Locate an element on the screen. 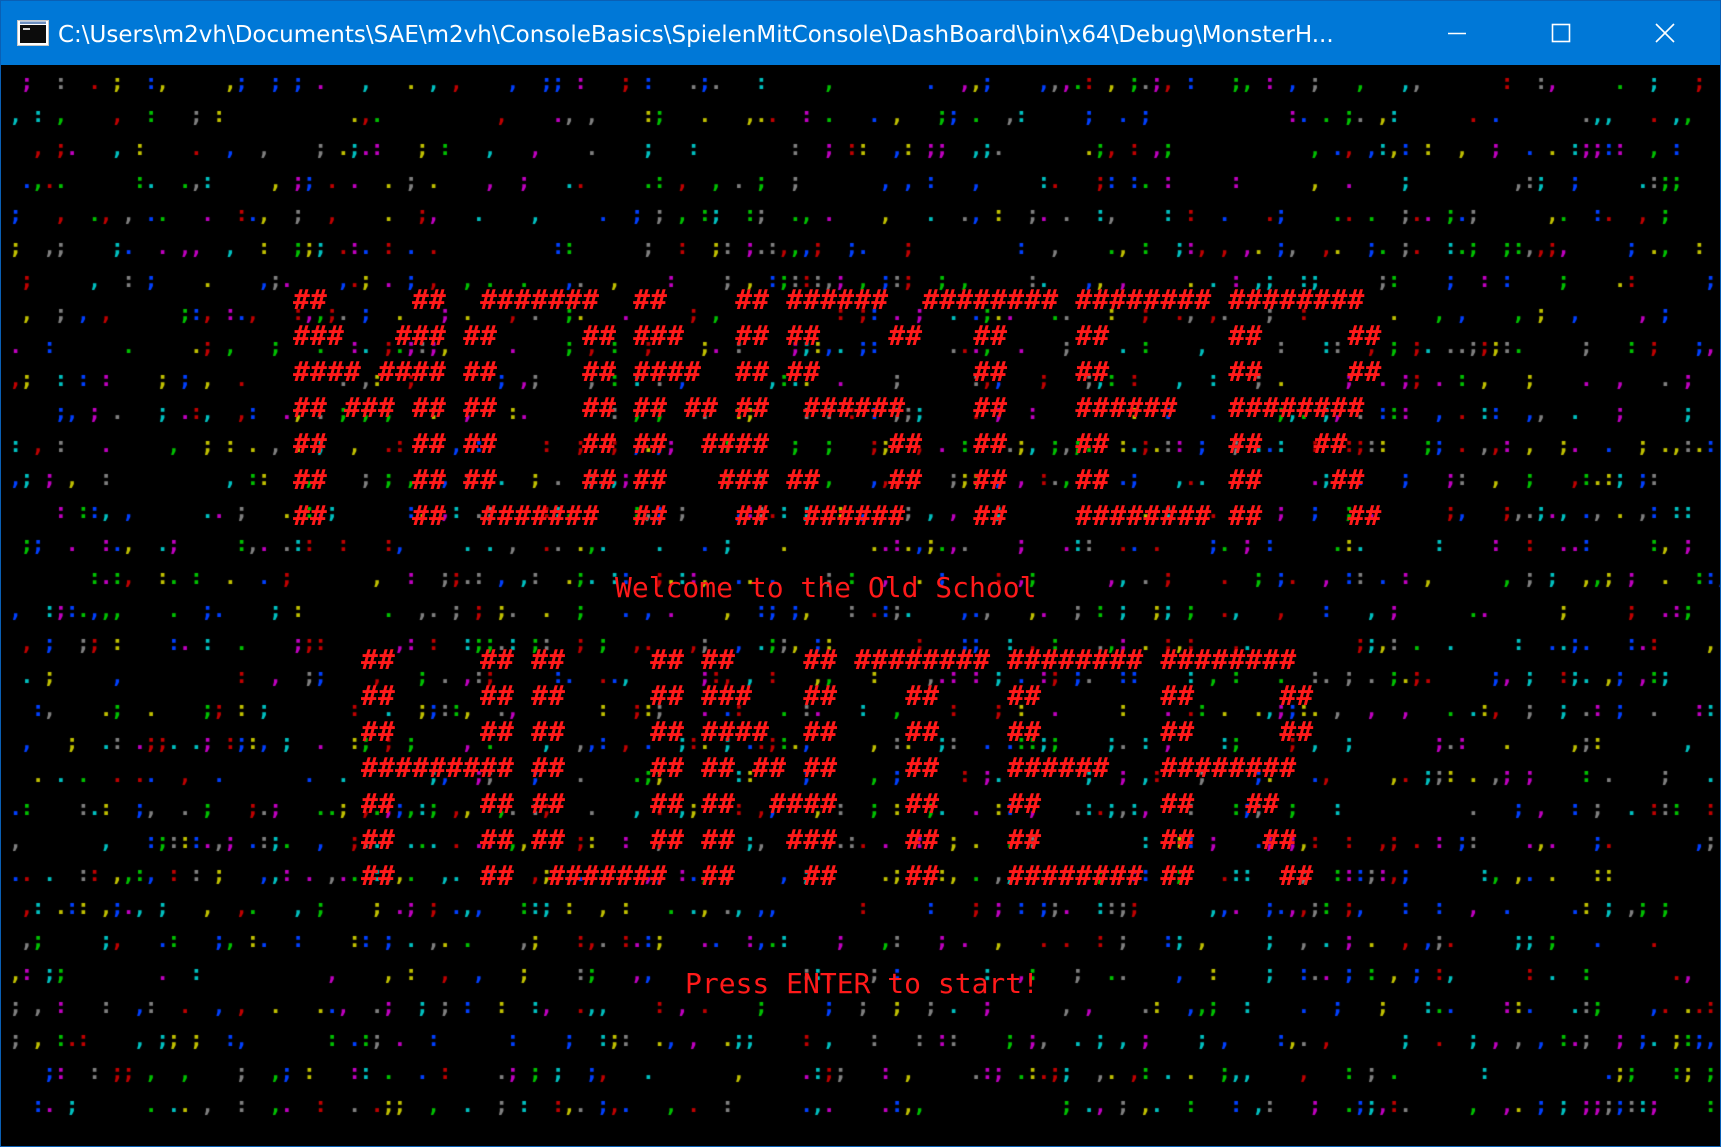  welcome-text: Welcome to the Old School is located at coordinates (826, 587).